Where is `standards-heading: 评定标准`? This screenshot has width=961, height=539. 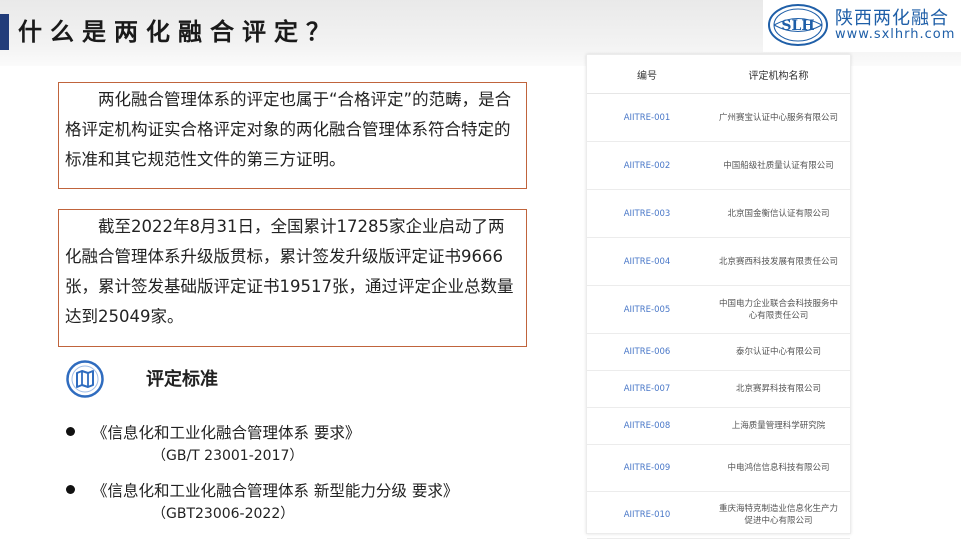
standards-heading: 评定标准 is located at coordinates (182, 379).